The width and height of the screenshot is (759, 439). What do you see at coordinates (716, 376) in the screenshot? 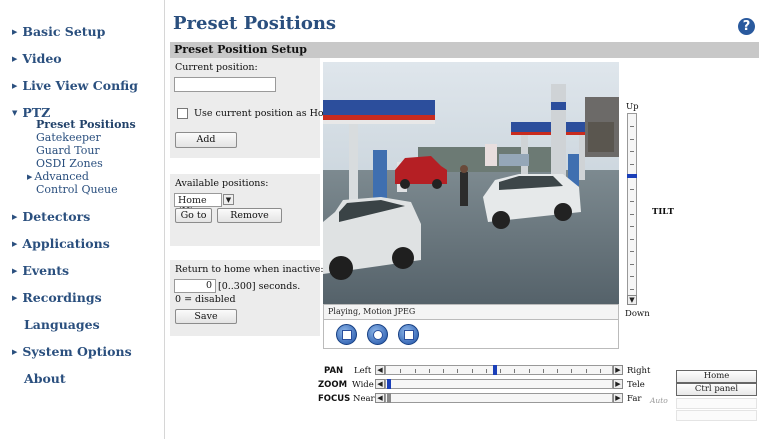
I see `home-button: Home` at bounding box center [716, 376].